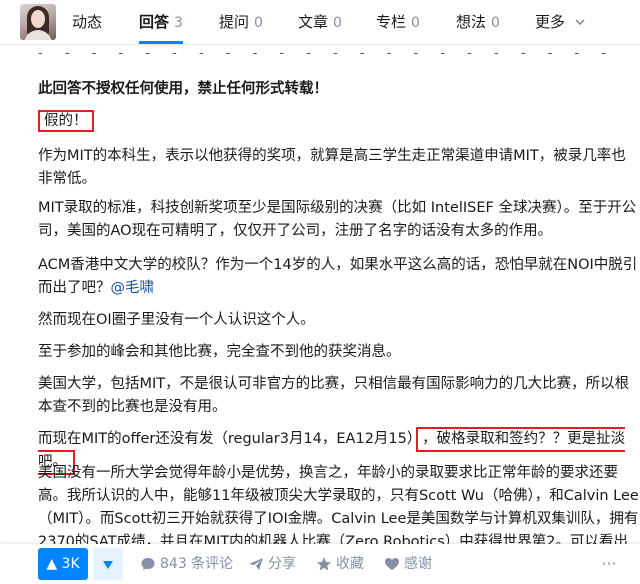  I want to click on tab-thoughts: 想法 0, so click(478, 22).